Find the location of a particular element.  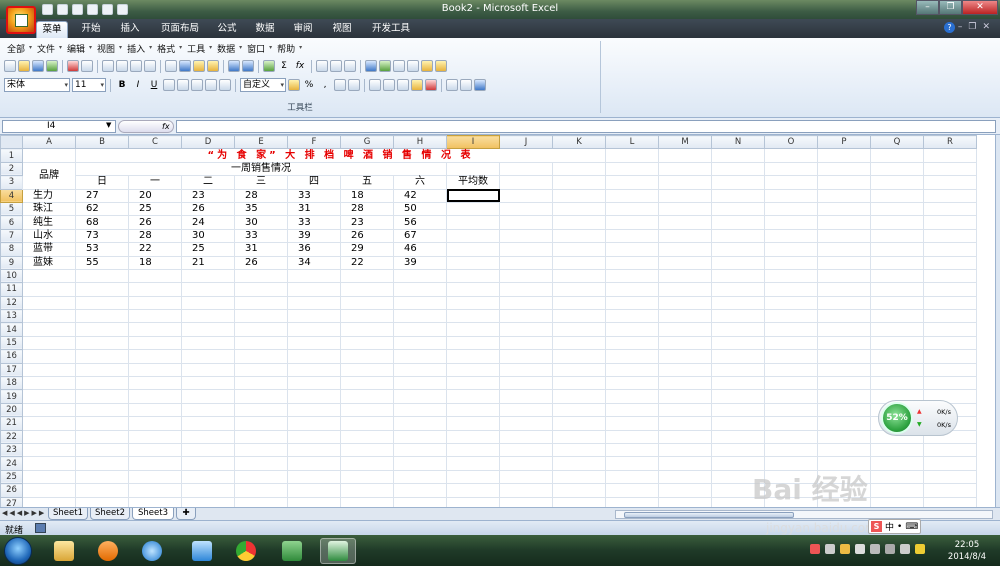

network-monitor-widget: 52% ▲ ▼ 0K/s 0K/s is located at coordinates (918, 418).